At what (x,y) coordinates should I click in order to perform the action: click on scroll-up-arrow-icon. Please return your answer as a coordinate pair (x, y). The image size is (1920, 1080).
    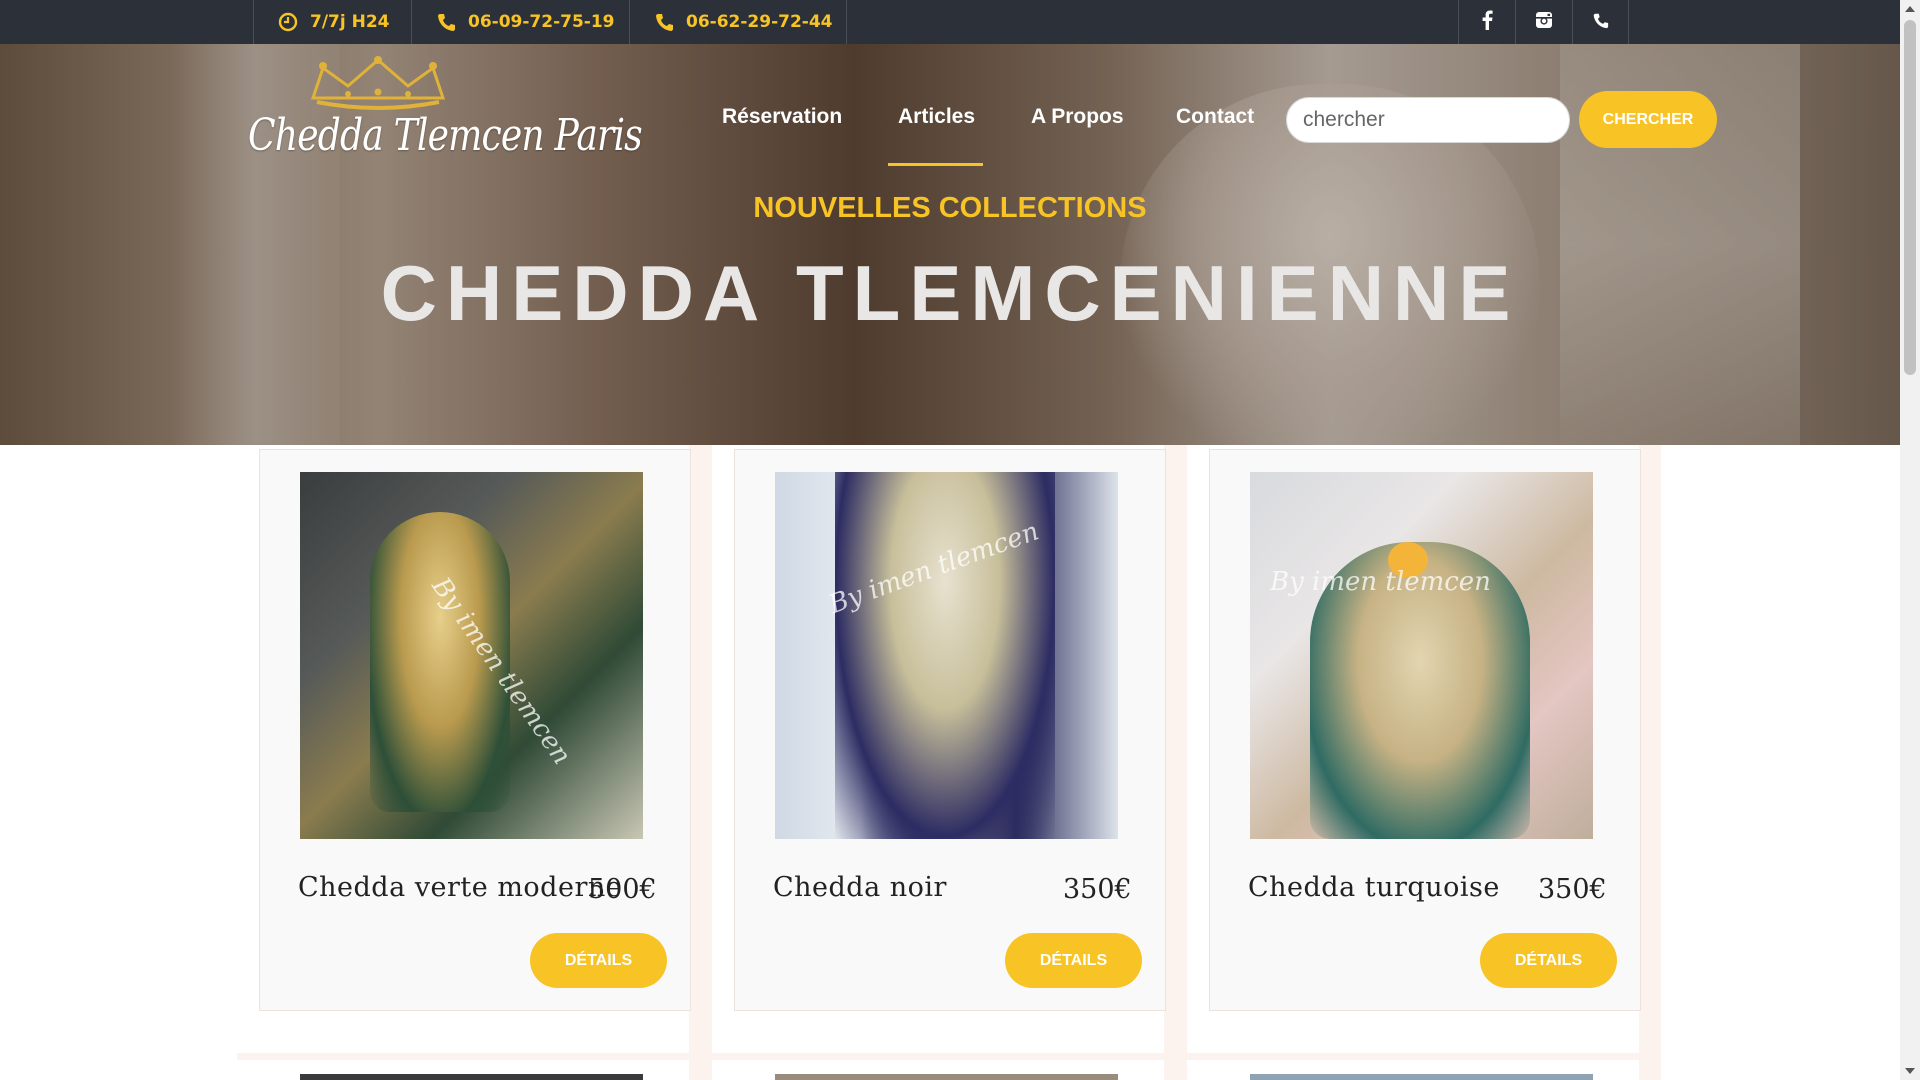
    Looking at the image, I should click on (1910, 9).